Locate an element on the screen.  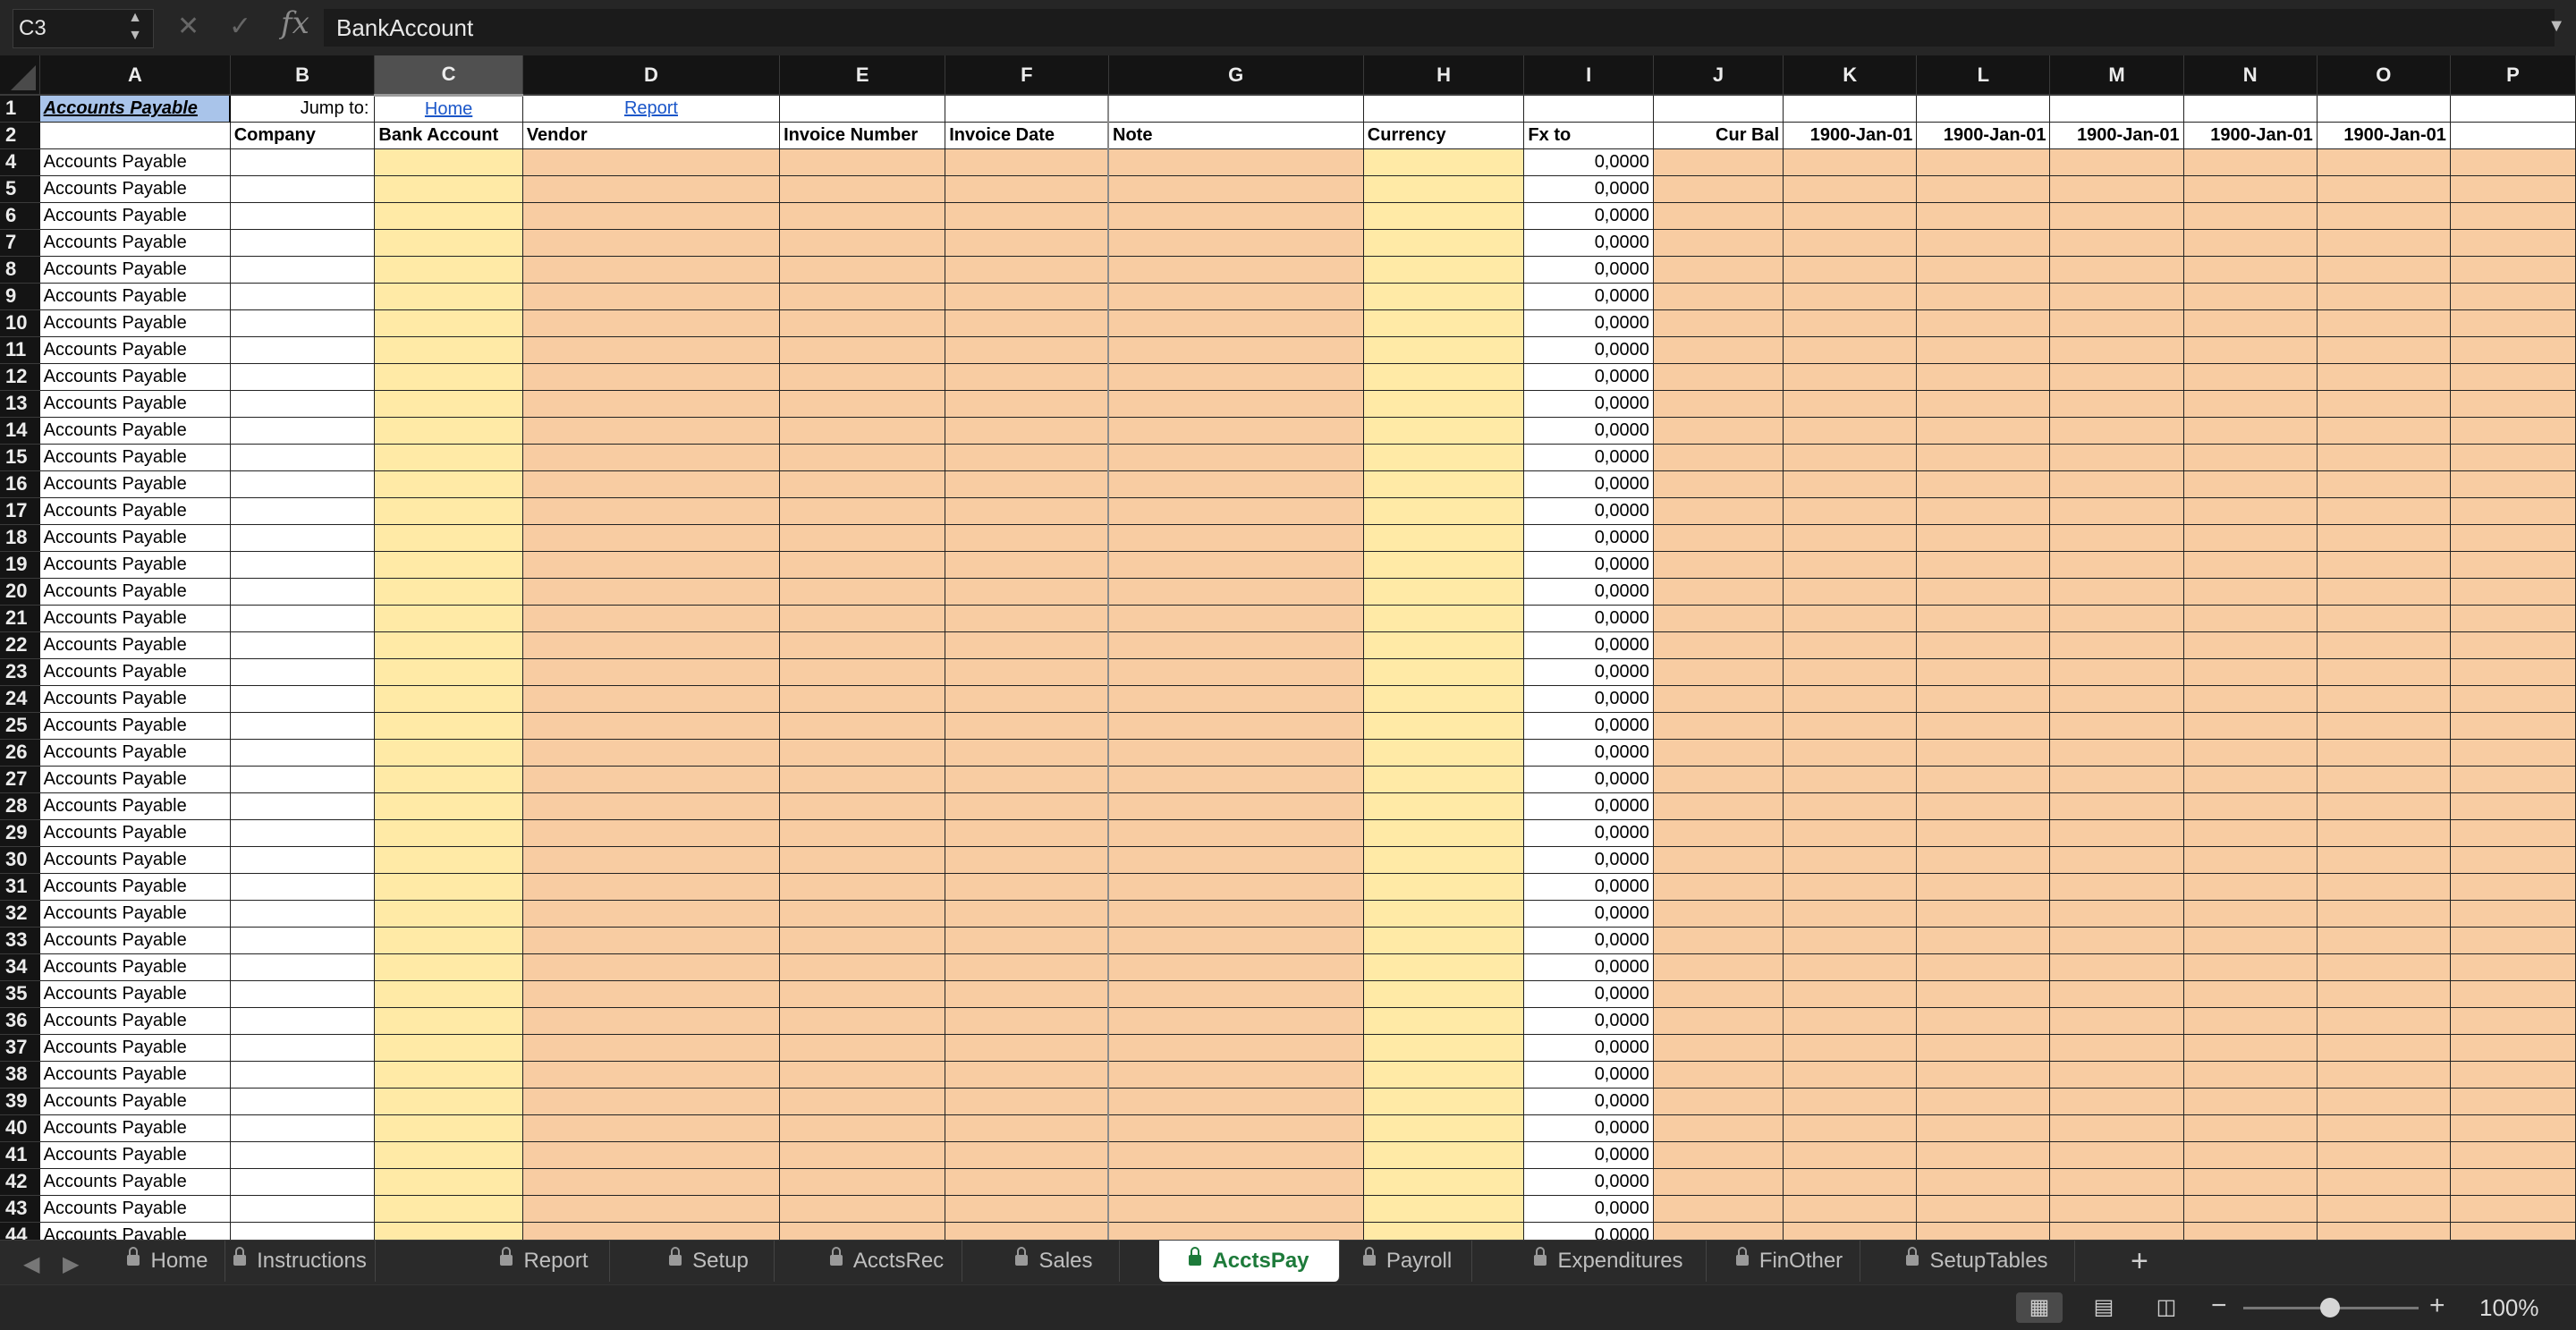
tab-report: Report is located at coordinates (544, 1261).